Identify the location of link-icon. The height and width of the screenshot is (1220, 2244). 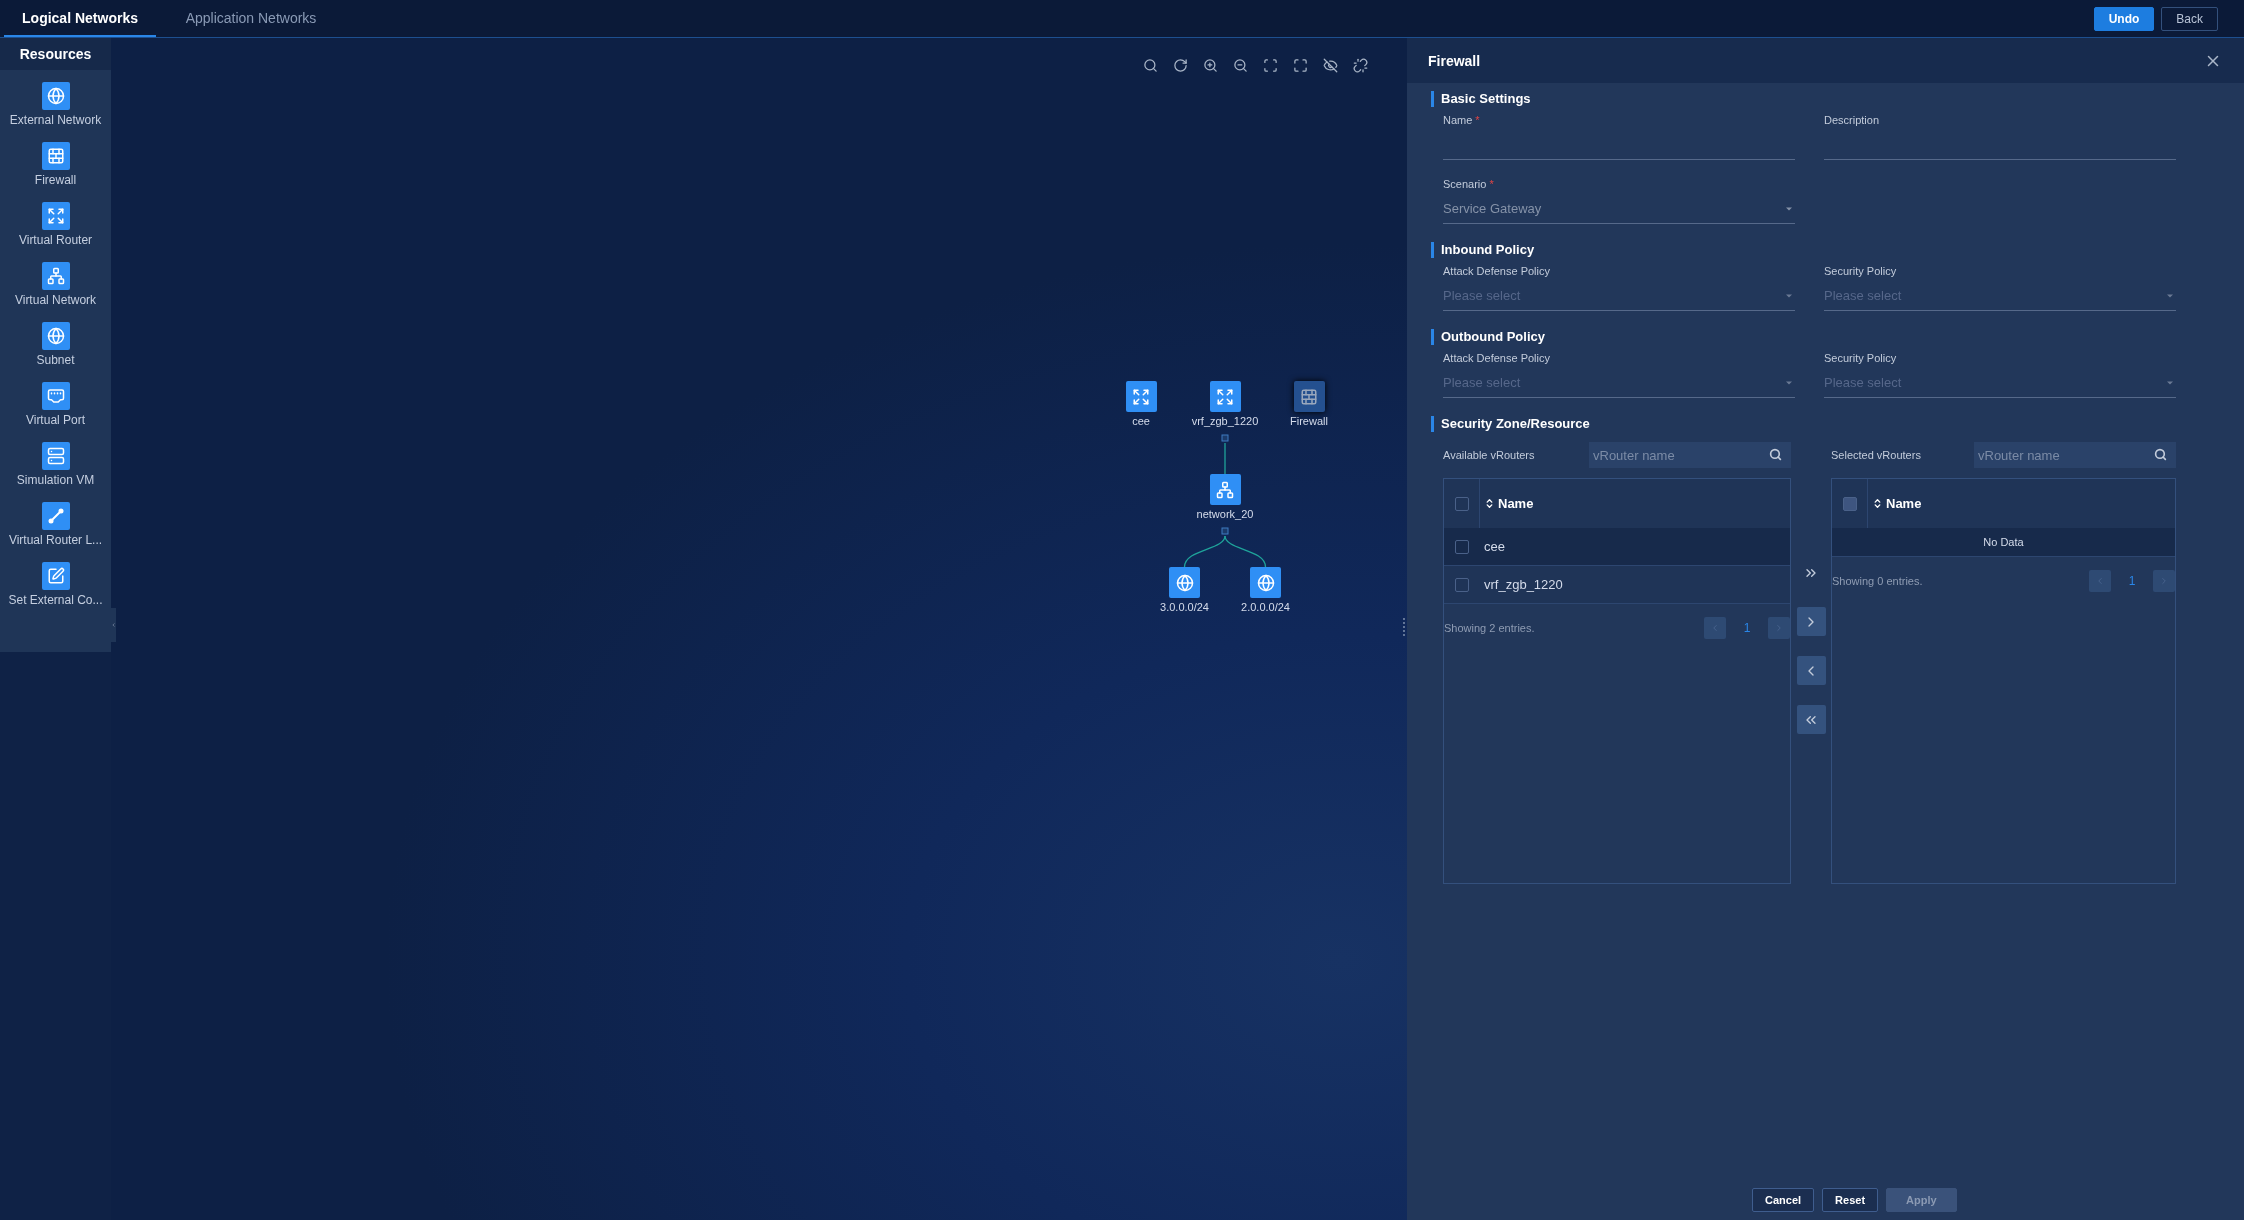
(55, 516).